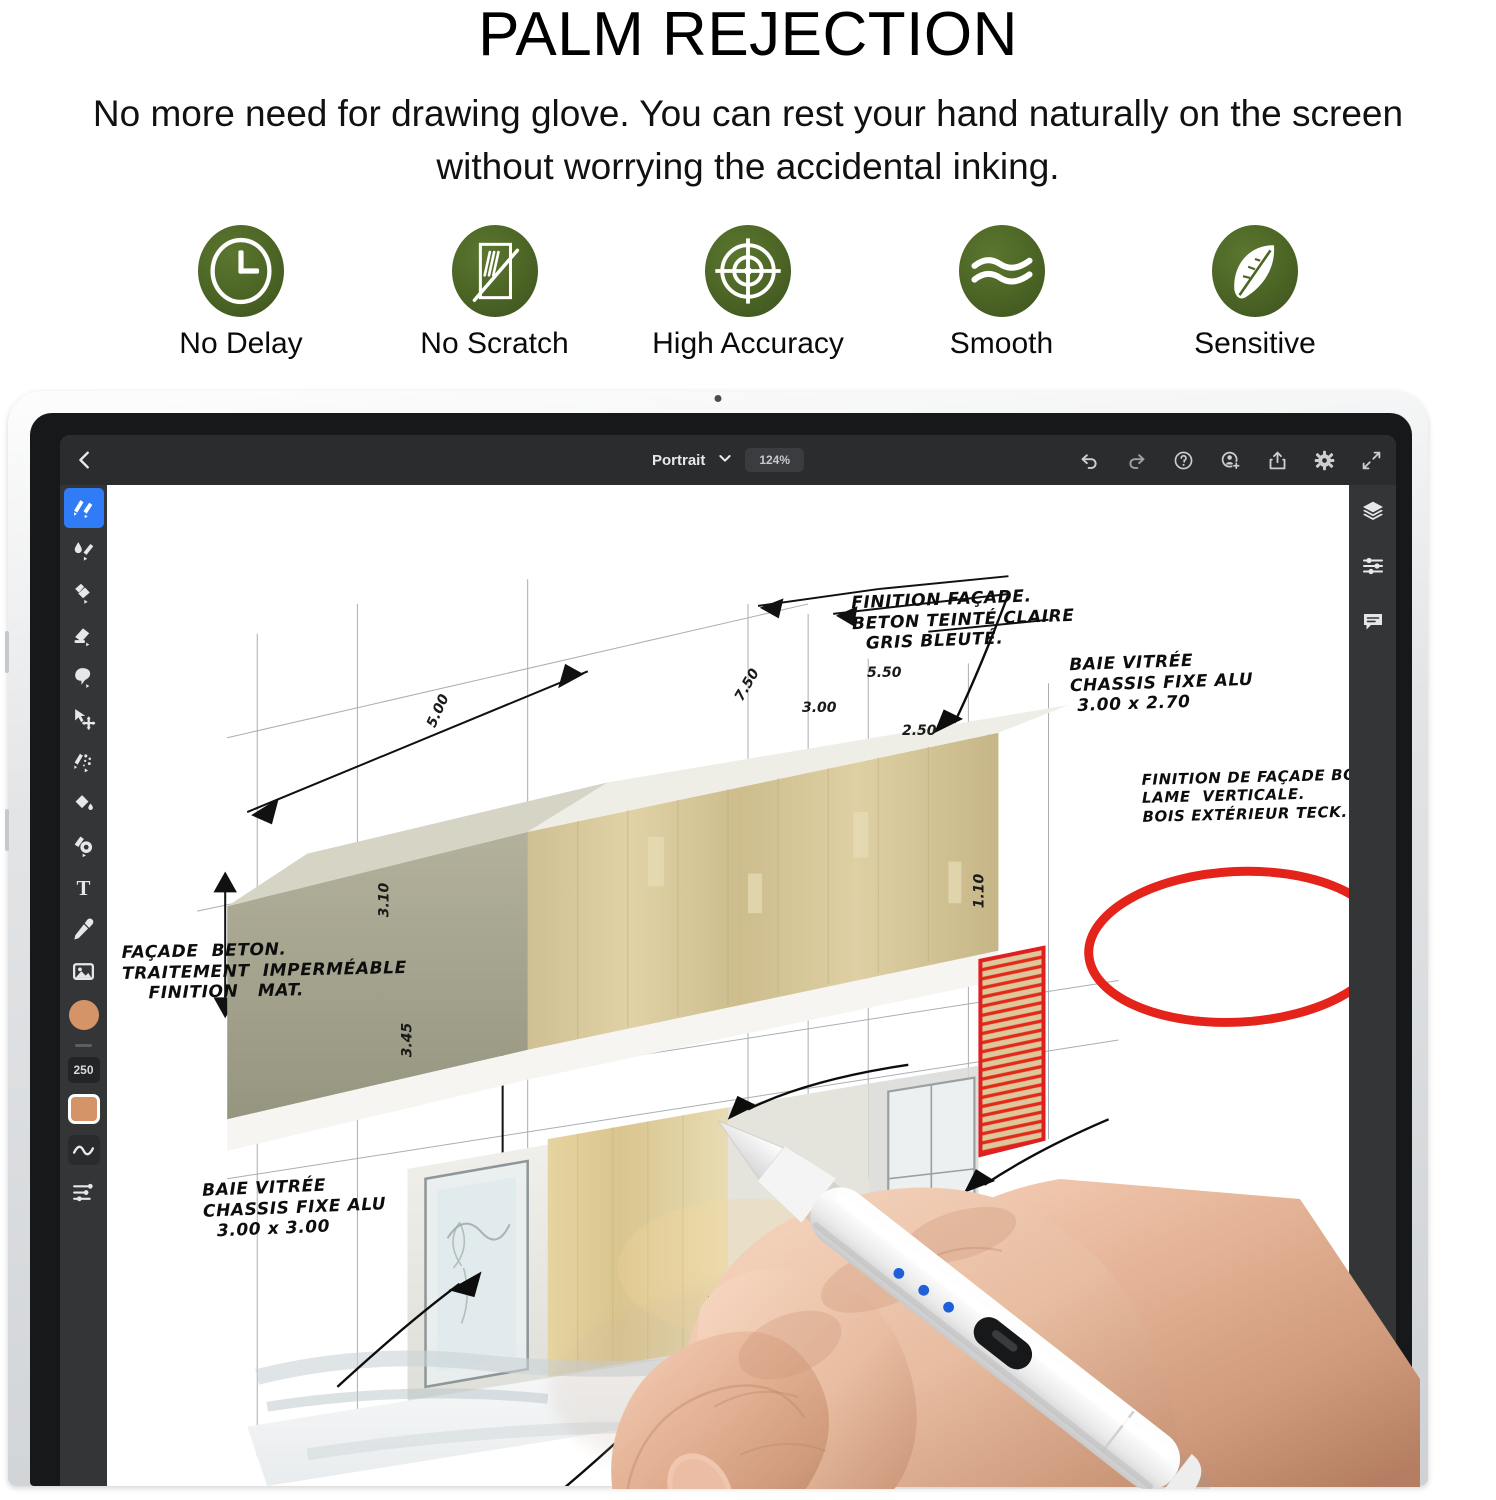 The image size is (1496, 1500). I want to click on wave-icon, so click(83, 1150).